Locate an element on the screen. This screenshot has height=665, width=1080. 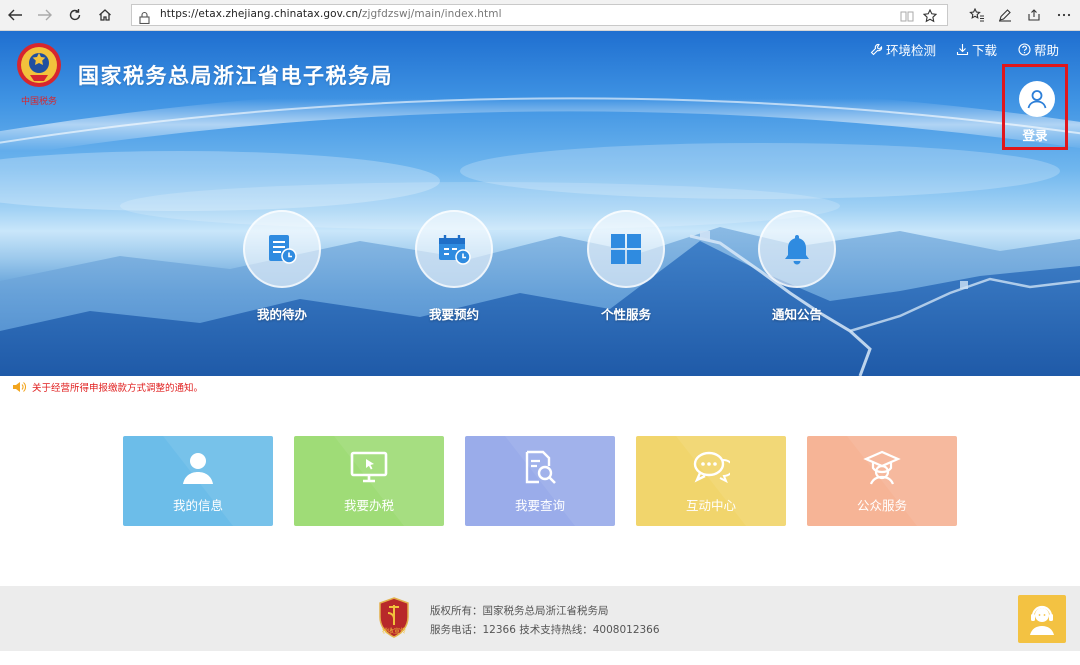
quick-access-label: 我要预约 is located at coordinates (453, 314).